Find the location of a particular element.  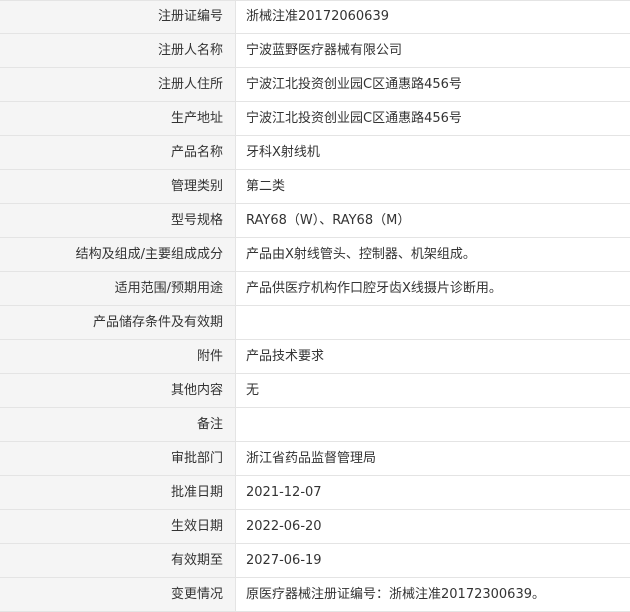

row-value: 产品由X射线管头、控制器、机架组成。 is located at coordinates (433, 254).